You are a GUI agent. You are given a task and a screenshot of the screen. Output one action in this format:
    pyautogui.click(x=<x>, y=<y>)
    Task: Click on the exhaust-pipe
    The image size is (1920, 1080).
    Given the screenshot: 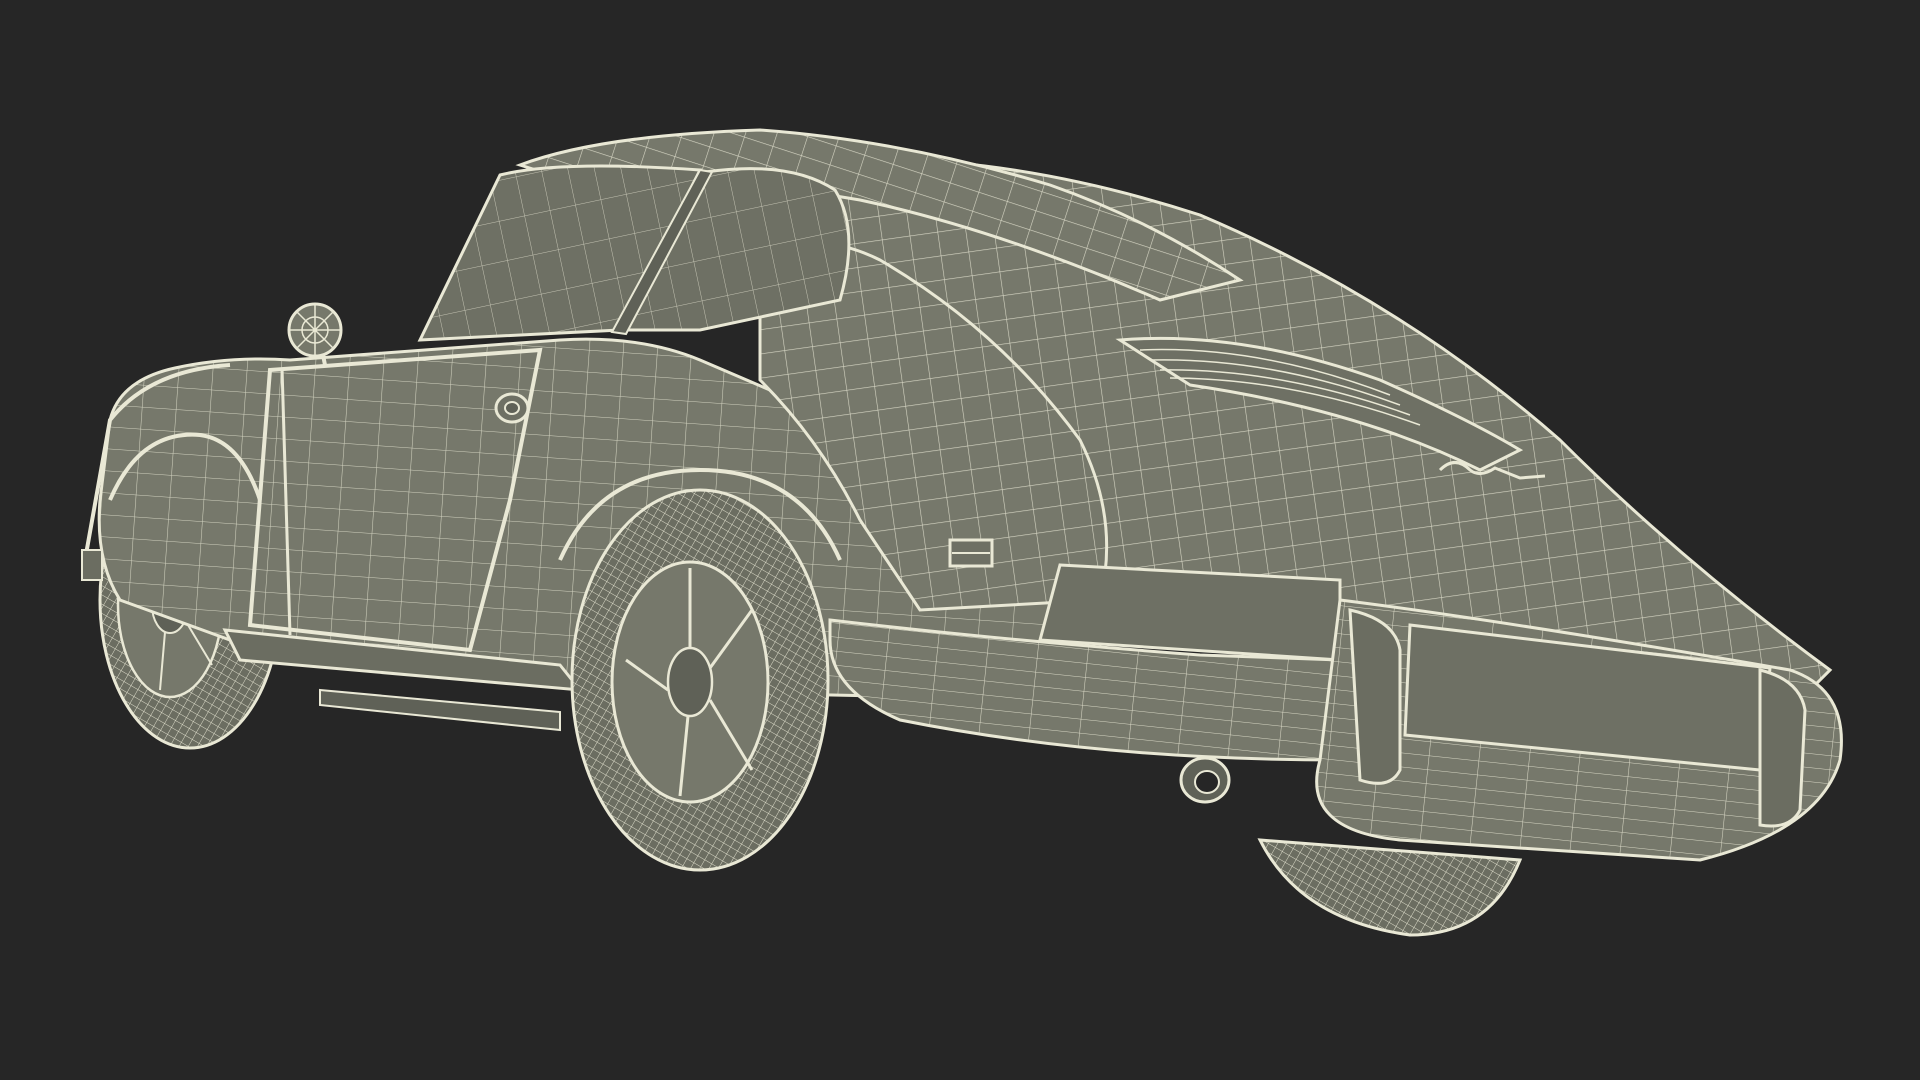 What is the action you would take?
    pyautogui.click(x=1205, y=780)
    